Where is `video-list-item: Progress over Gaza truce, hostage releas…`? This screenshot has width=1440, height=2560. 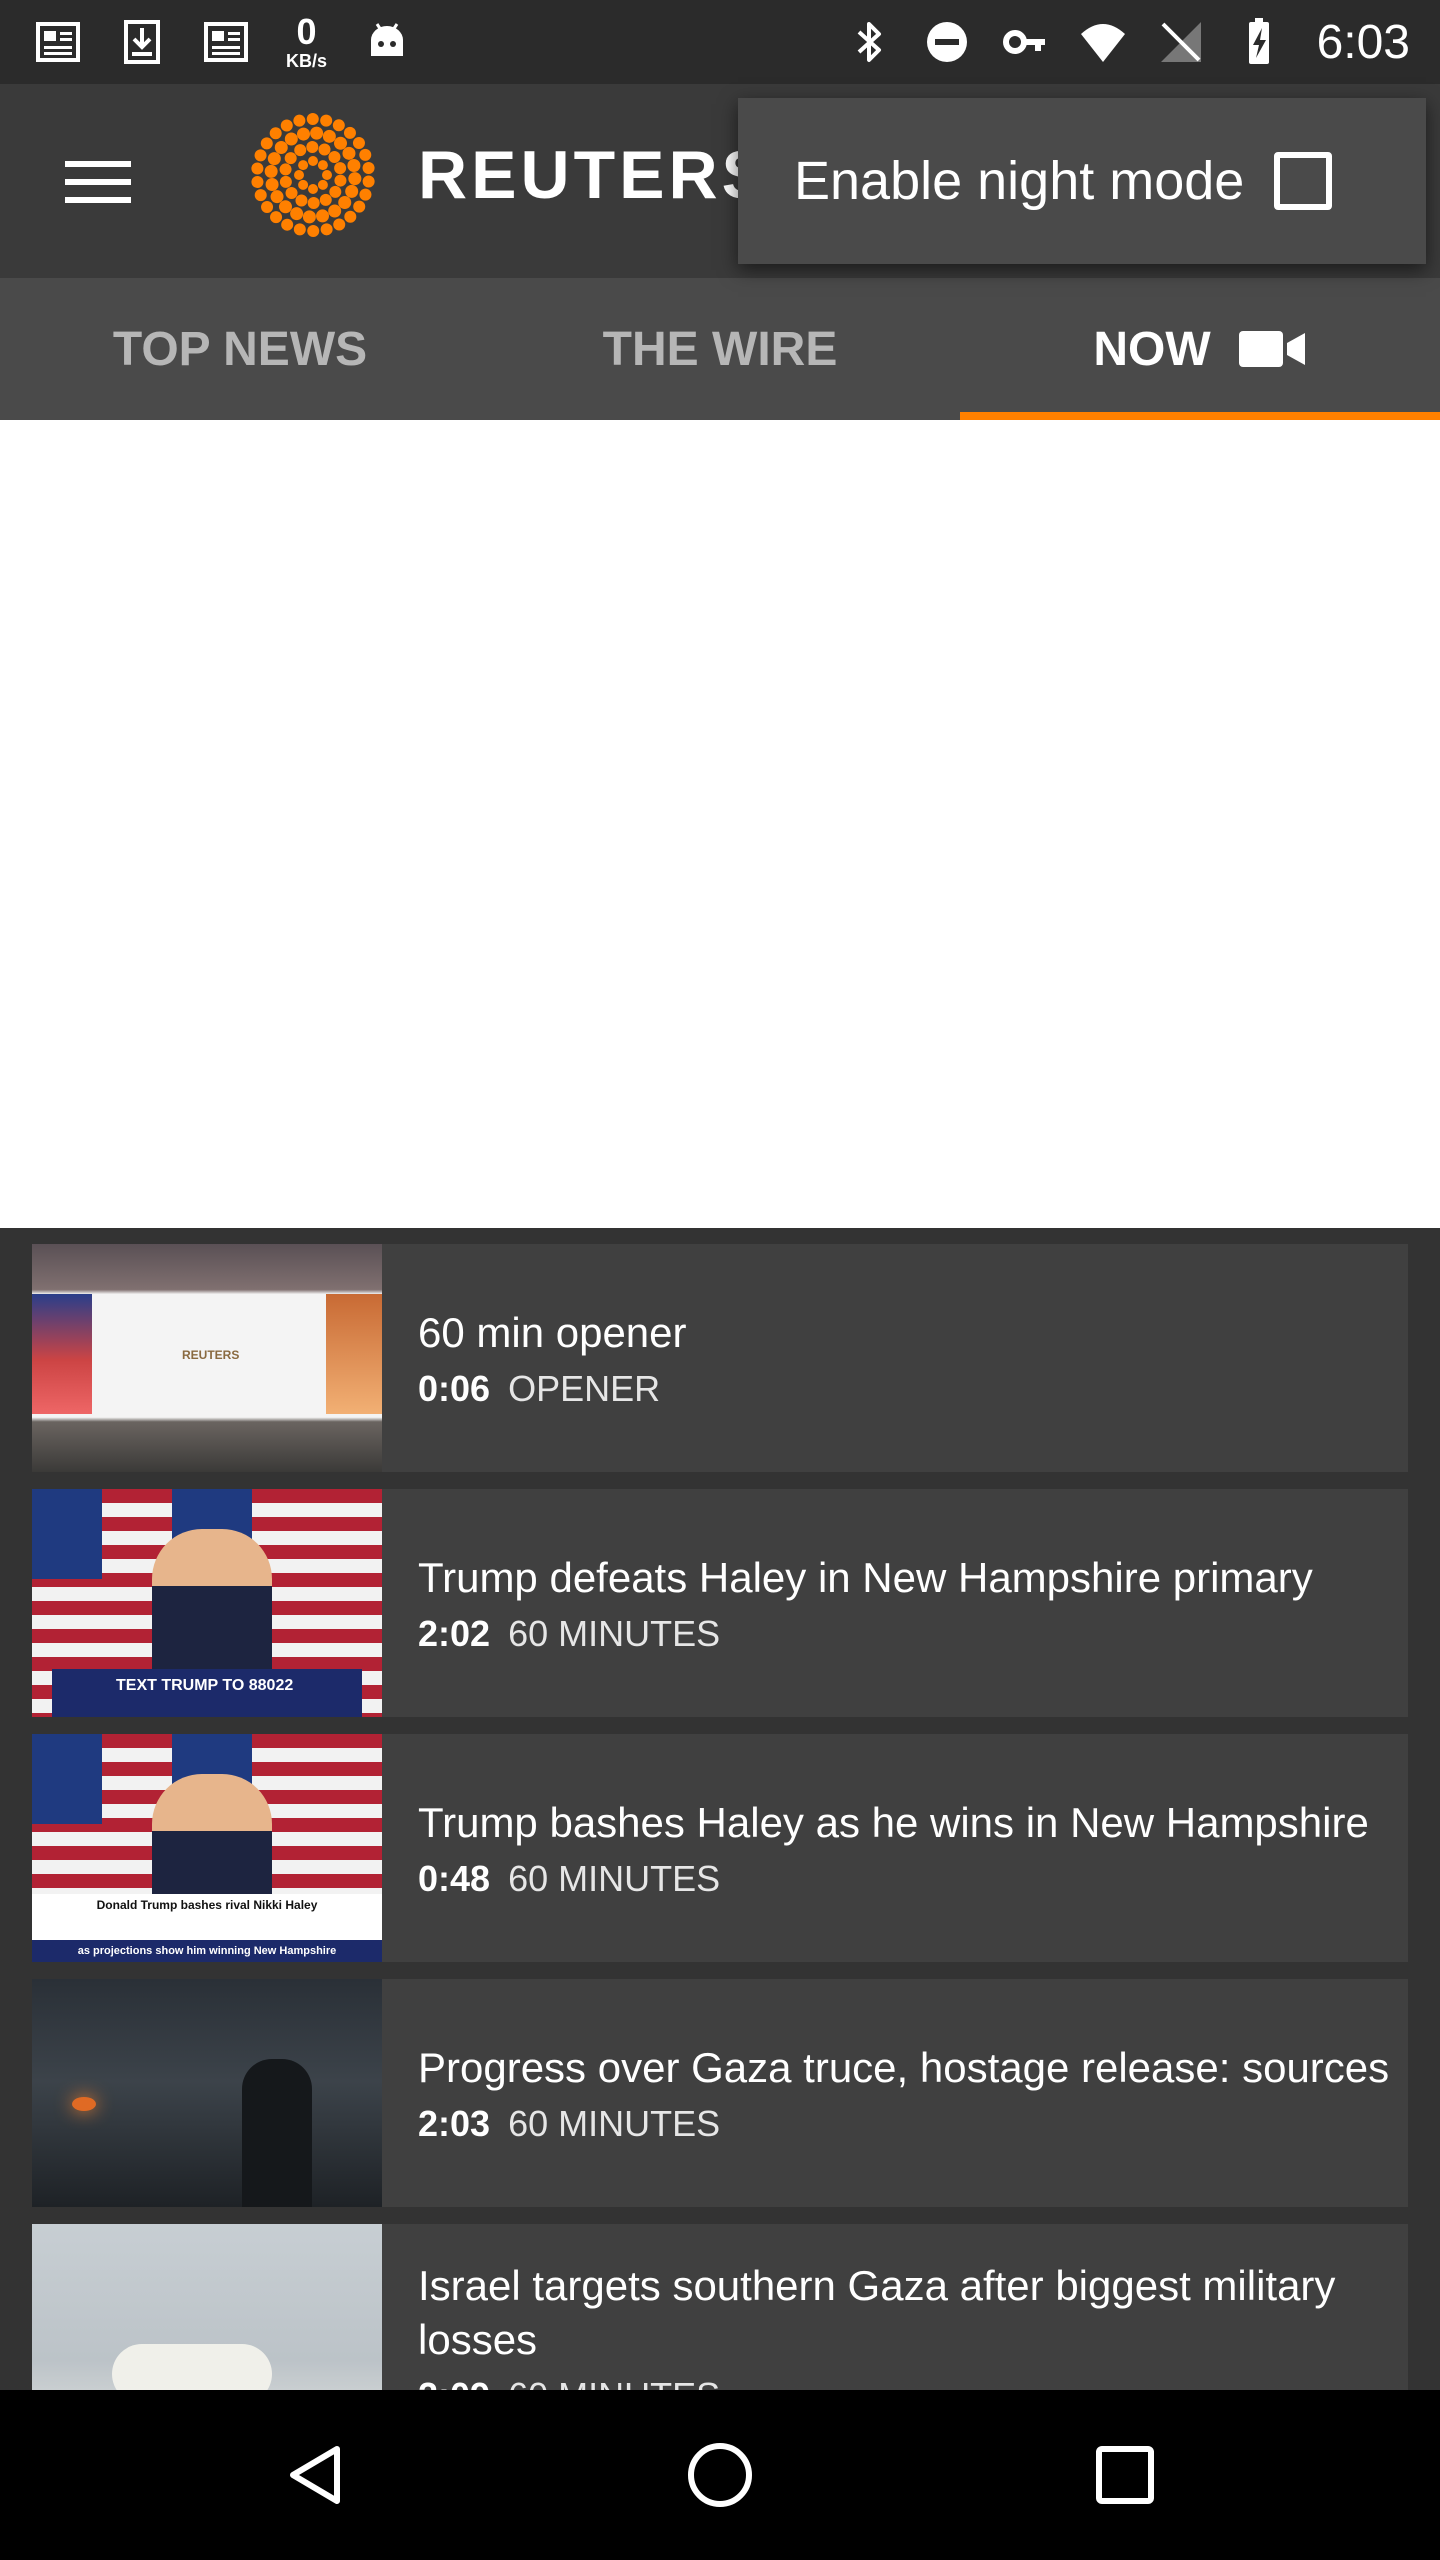
video-list-item: Progress over Gaza truce, hostage releas… is located at coordinates (720, 2093).